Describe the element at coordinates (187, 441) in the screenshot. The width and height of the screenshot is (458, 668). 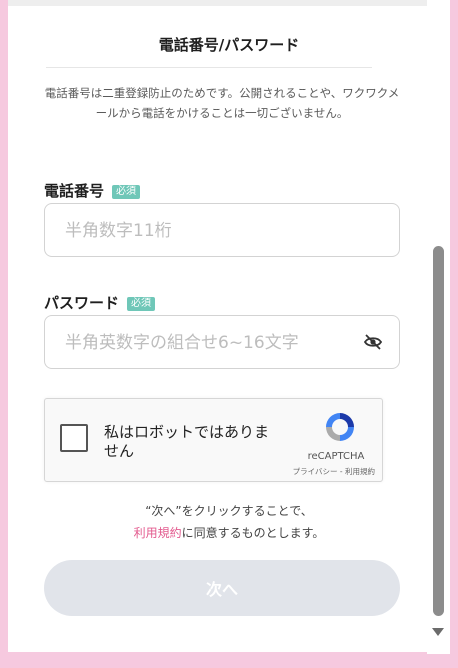
I see `recaptcha-label: 私はロボットではありません` at that location.